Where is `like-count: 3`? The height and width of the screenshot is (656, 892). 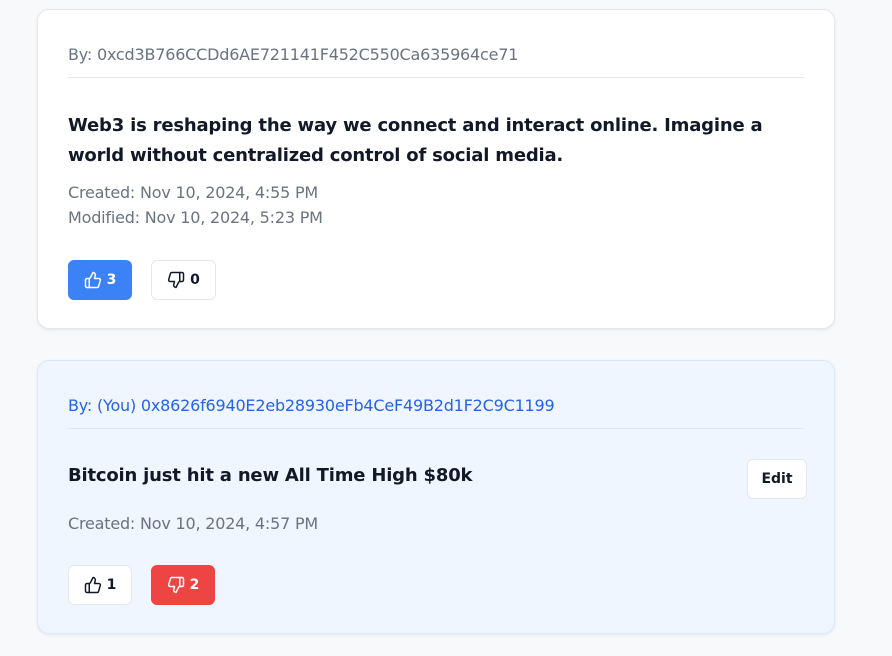
like-count: 3 is located at coordinates (111, 280).